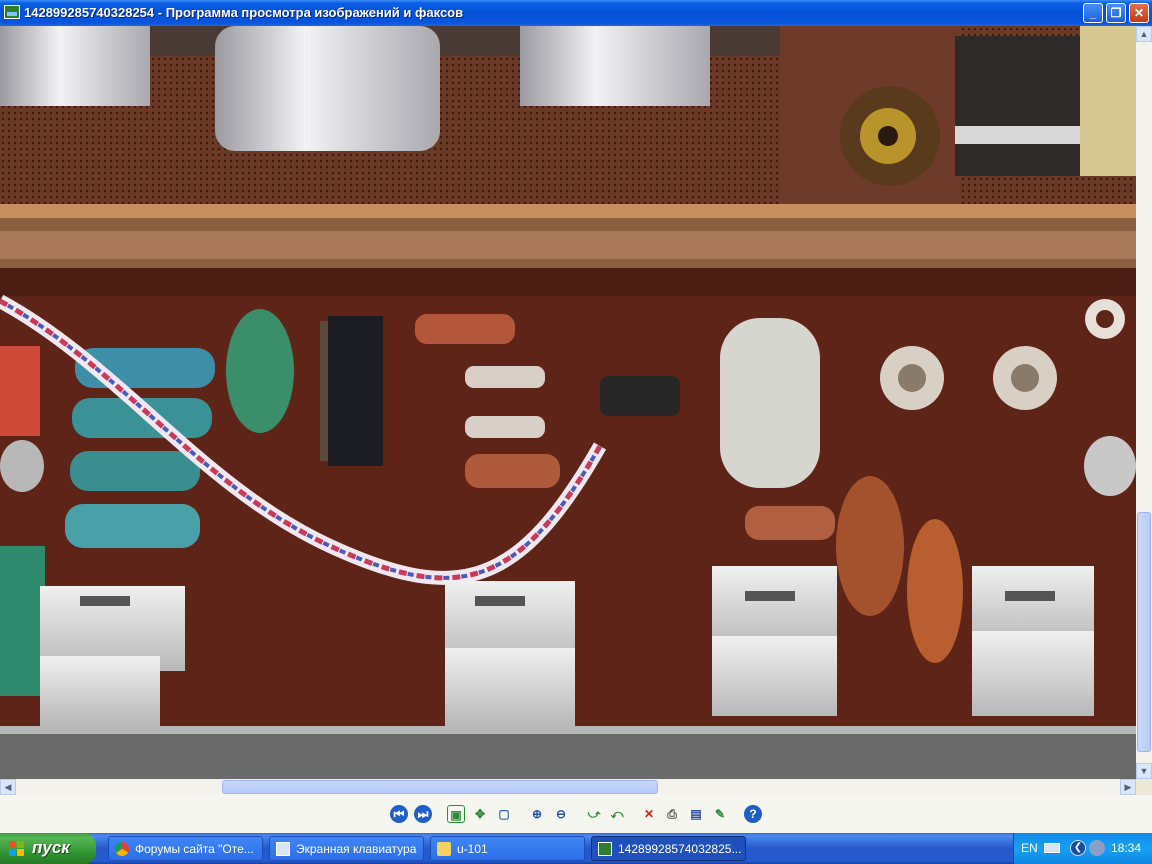 The width and height of the screenshot is (1152, 864). What do you see at coordinates (1078, 848) in the screenshot?
I see `show-hidden-icons-icon: ❮` at bounding box center [1078, 848].